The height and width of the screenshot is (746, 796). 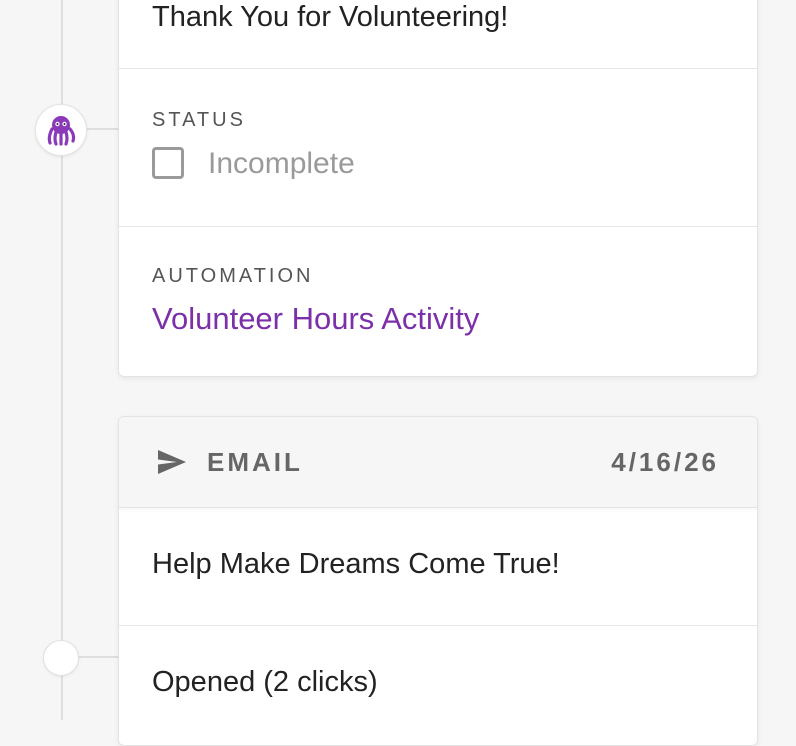 I want to click on email-card-header: EMAIL 4/16/26, so click(x=438, y=462).